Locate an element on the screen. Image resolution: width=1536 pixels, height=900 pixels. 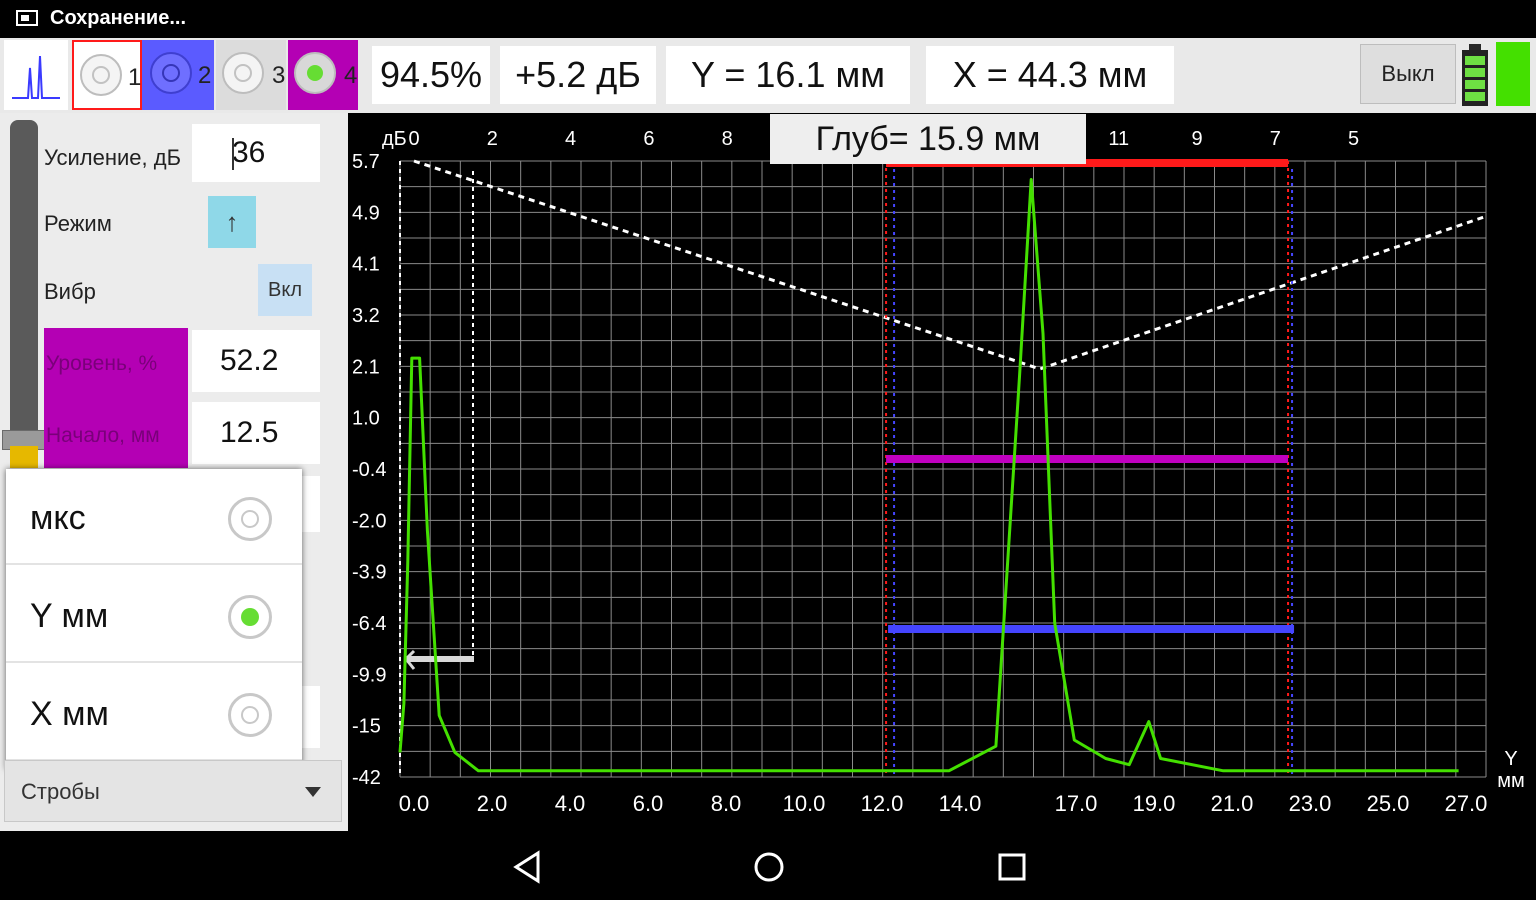
recents-icon is located at coordinates (1012, 867).